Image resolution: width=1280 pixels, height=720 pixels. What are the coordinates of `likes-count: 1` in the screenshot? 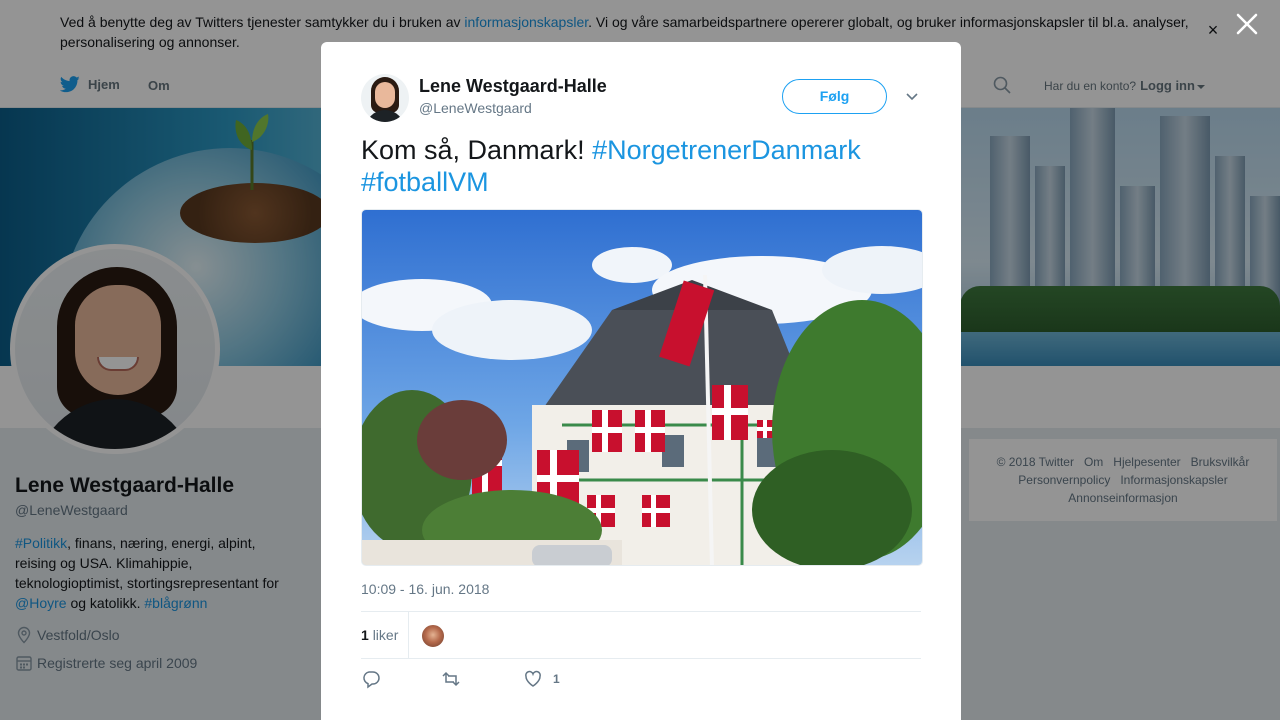 It's located at (365, 635).